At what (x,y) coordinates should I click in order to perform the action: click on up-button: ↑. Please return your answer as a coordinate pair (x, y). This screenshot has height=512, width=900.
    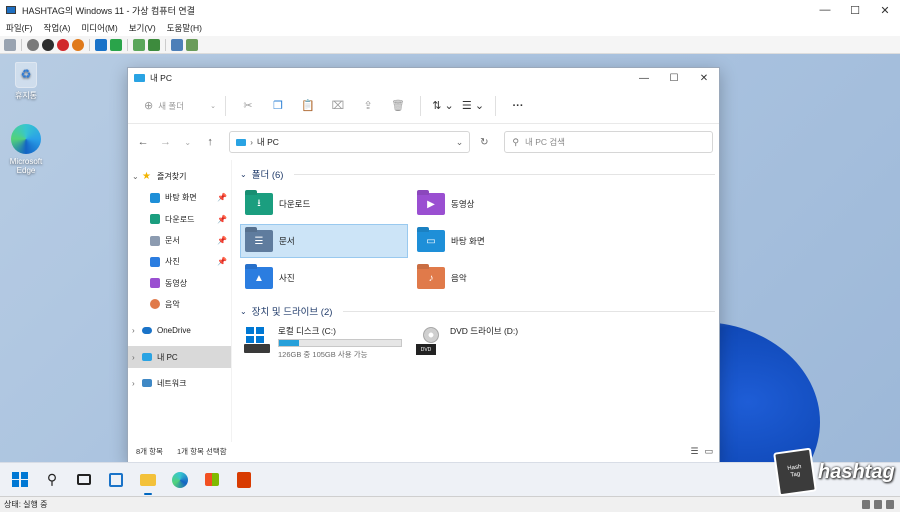
    Looking at the image, I should click on (210, 142).